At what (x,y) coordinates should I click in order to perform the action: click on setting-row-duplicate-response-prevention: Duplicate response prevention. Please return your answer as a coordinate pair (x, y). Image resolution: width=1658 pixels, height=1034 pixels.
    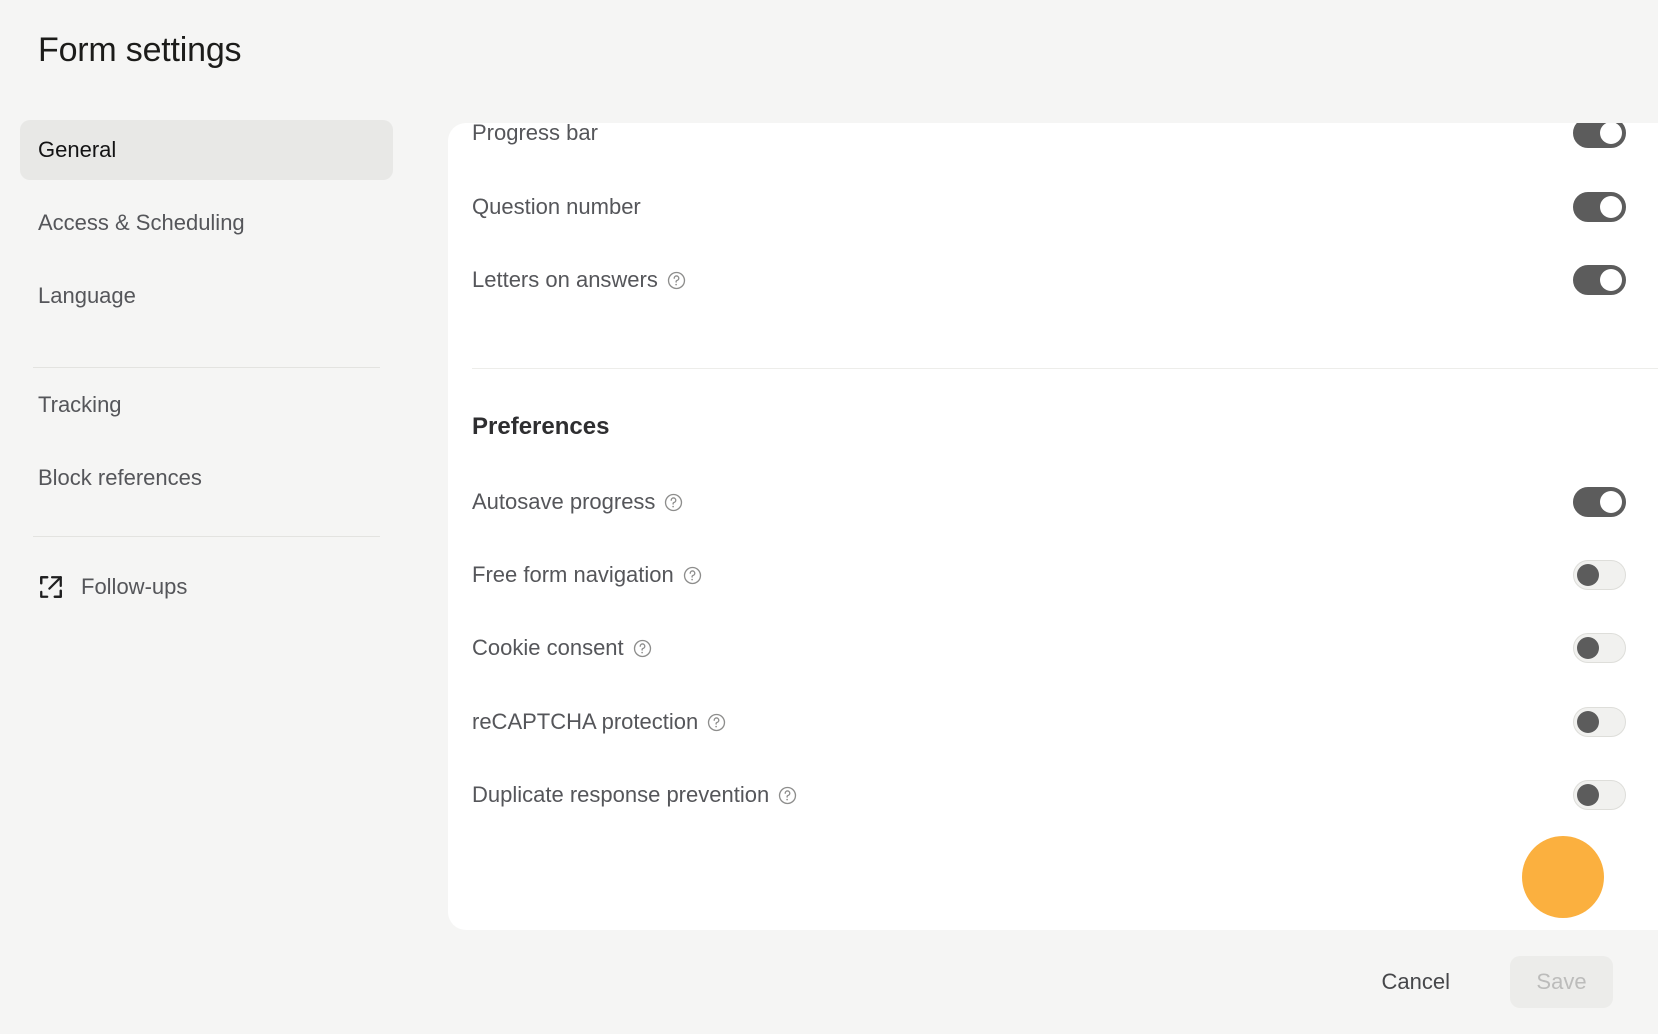
    Looking at the image, I should click on (1049, 795).